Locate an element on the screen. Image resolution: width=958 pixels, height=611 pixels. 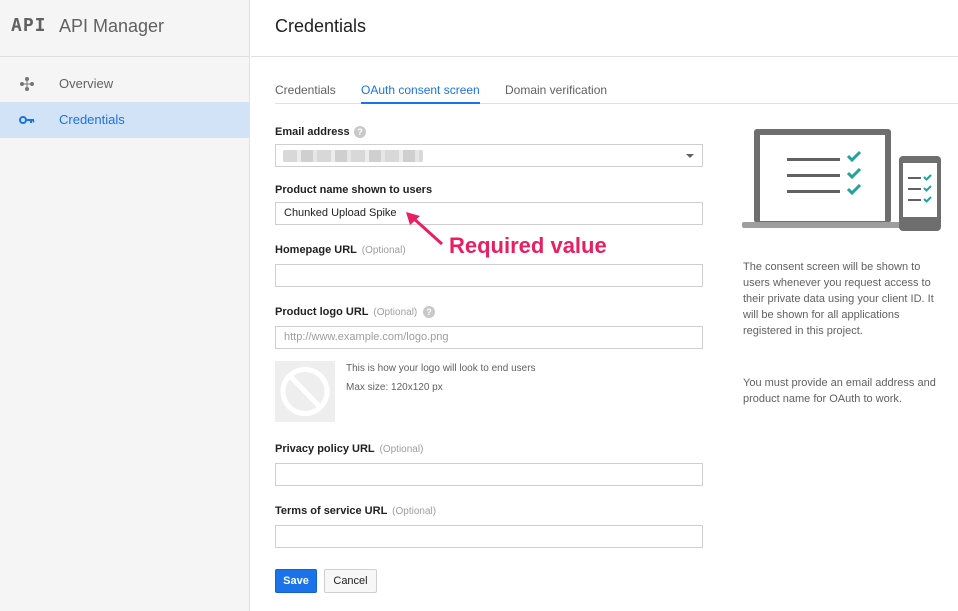
overview-icon is located at coordinates (27, 84).